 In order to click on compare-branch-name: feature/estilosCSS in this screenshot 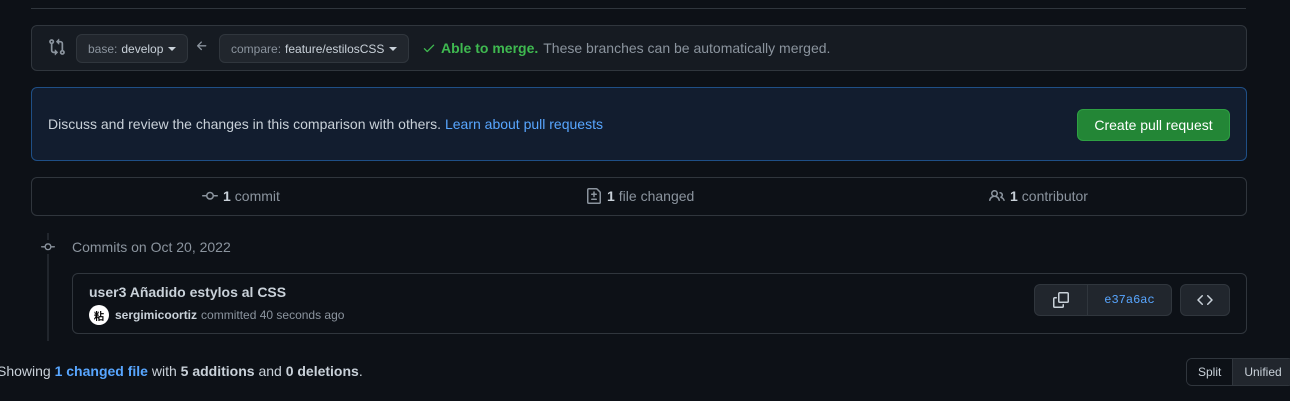, I will do `click(335, 48)`.